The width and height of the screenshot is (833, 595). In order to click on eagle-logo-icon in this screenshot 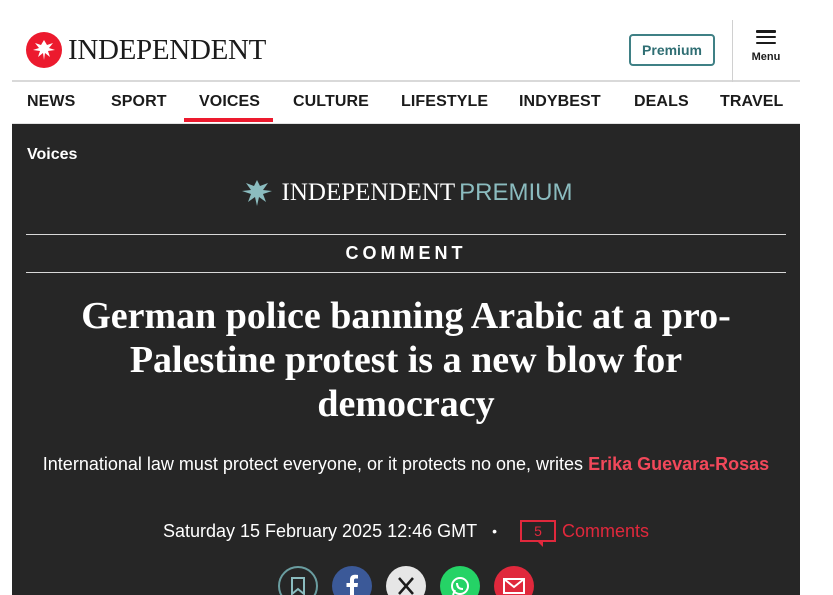, I will do `click(44, 50)`.